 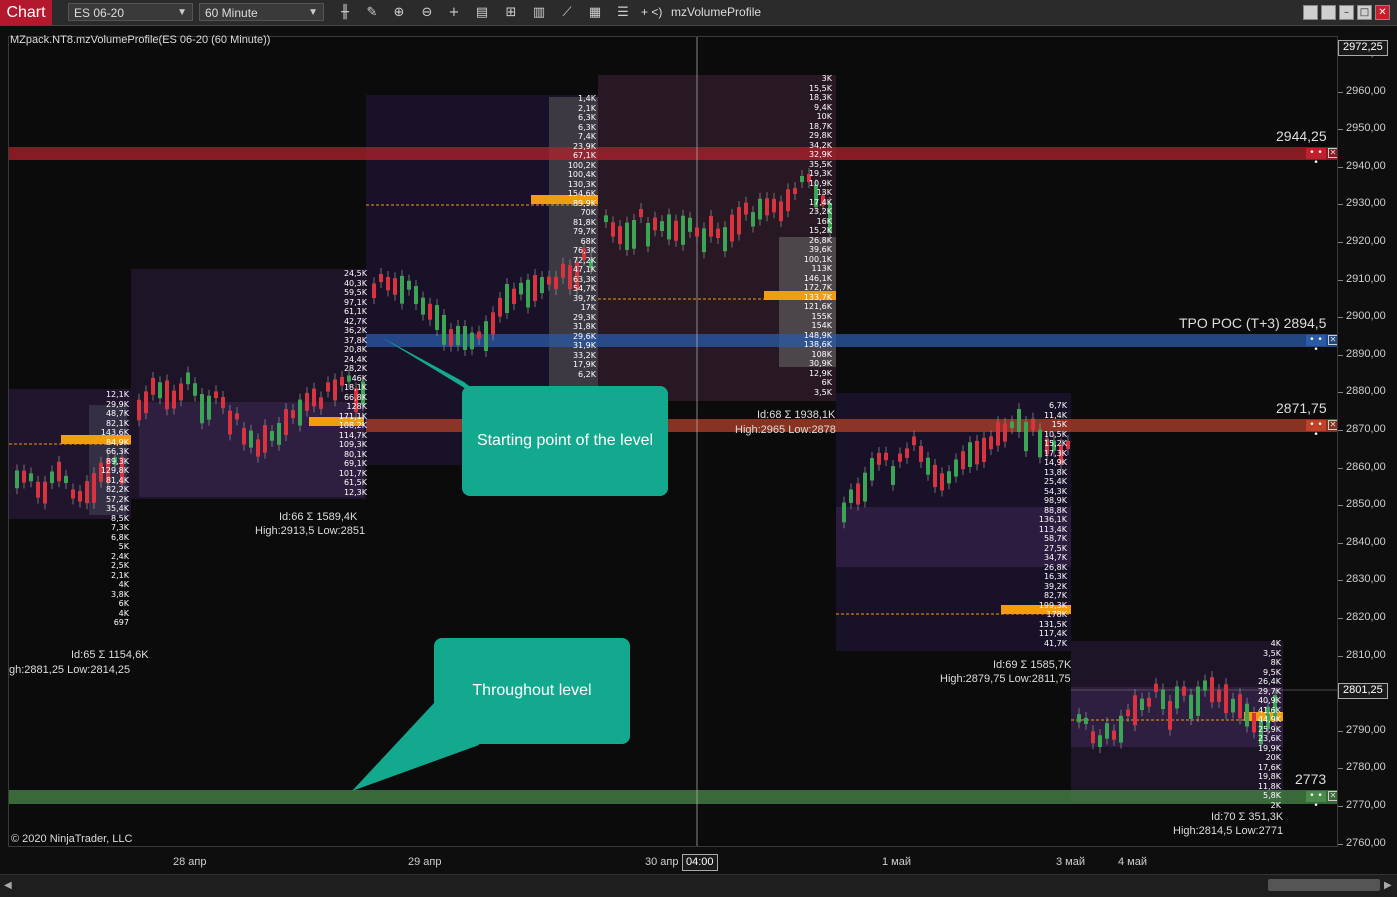 I want to click on chart-window-tab: Chart, so click(x=26, y=12).